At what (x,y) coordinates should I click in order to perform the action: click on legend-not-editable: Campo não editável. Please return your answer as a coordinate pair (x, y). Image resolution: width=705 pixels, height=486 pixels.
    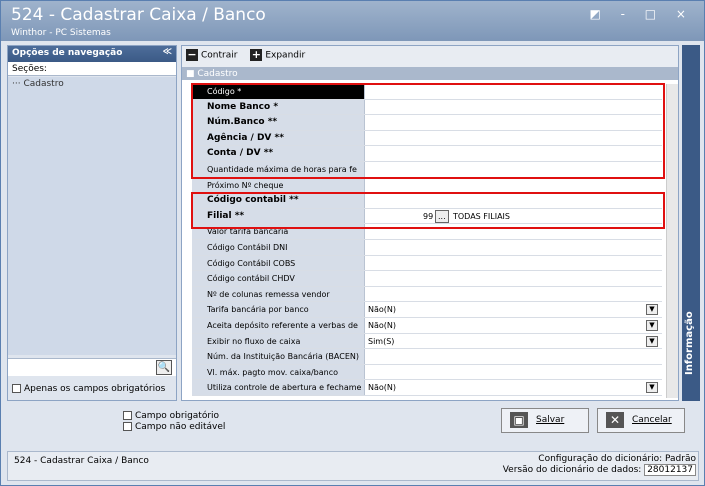
    Looking at the image, I should click on (174, 427).